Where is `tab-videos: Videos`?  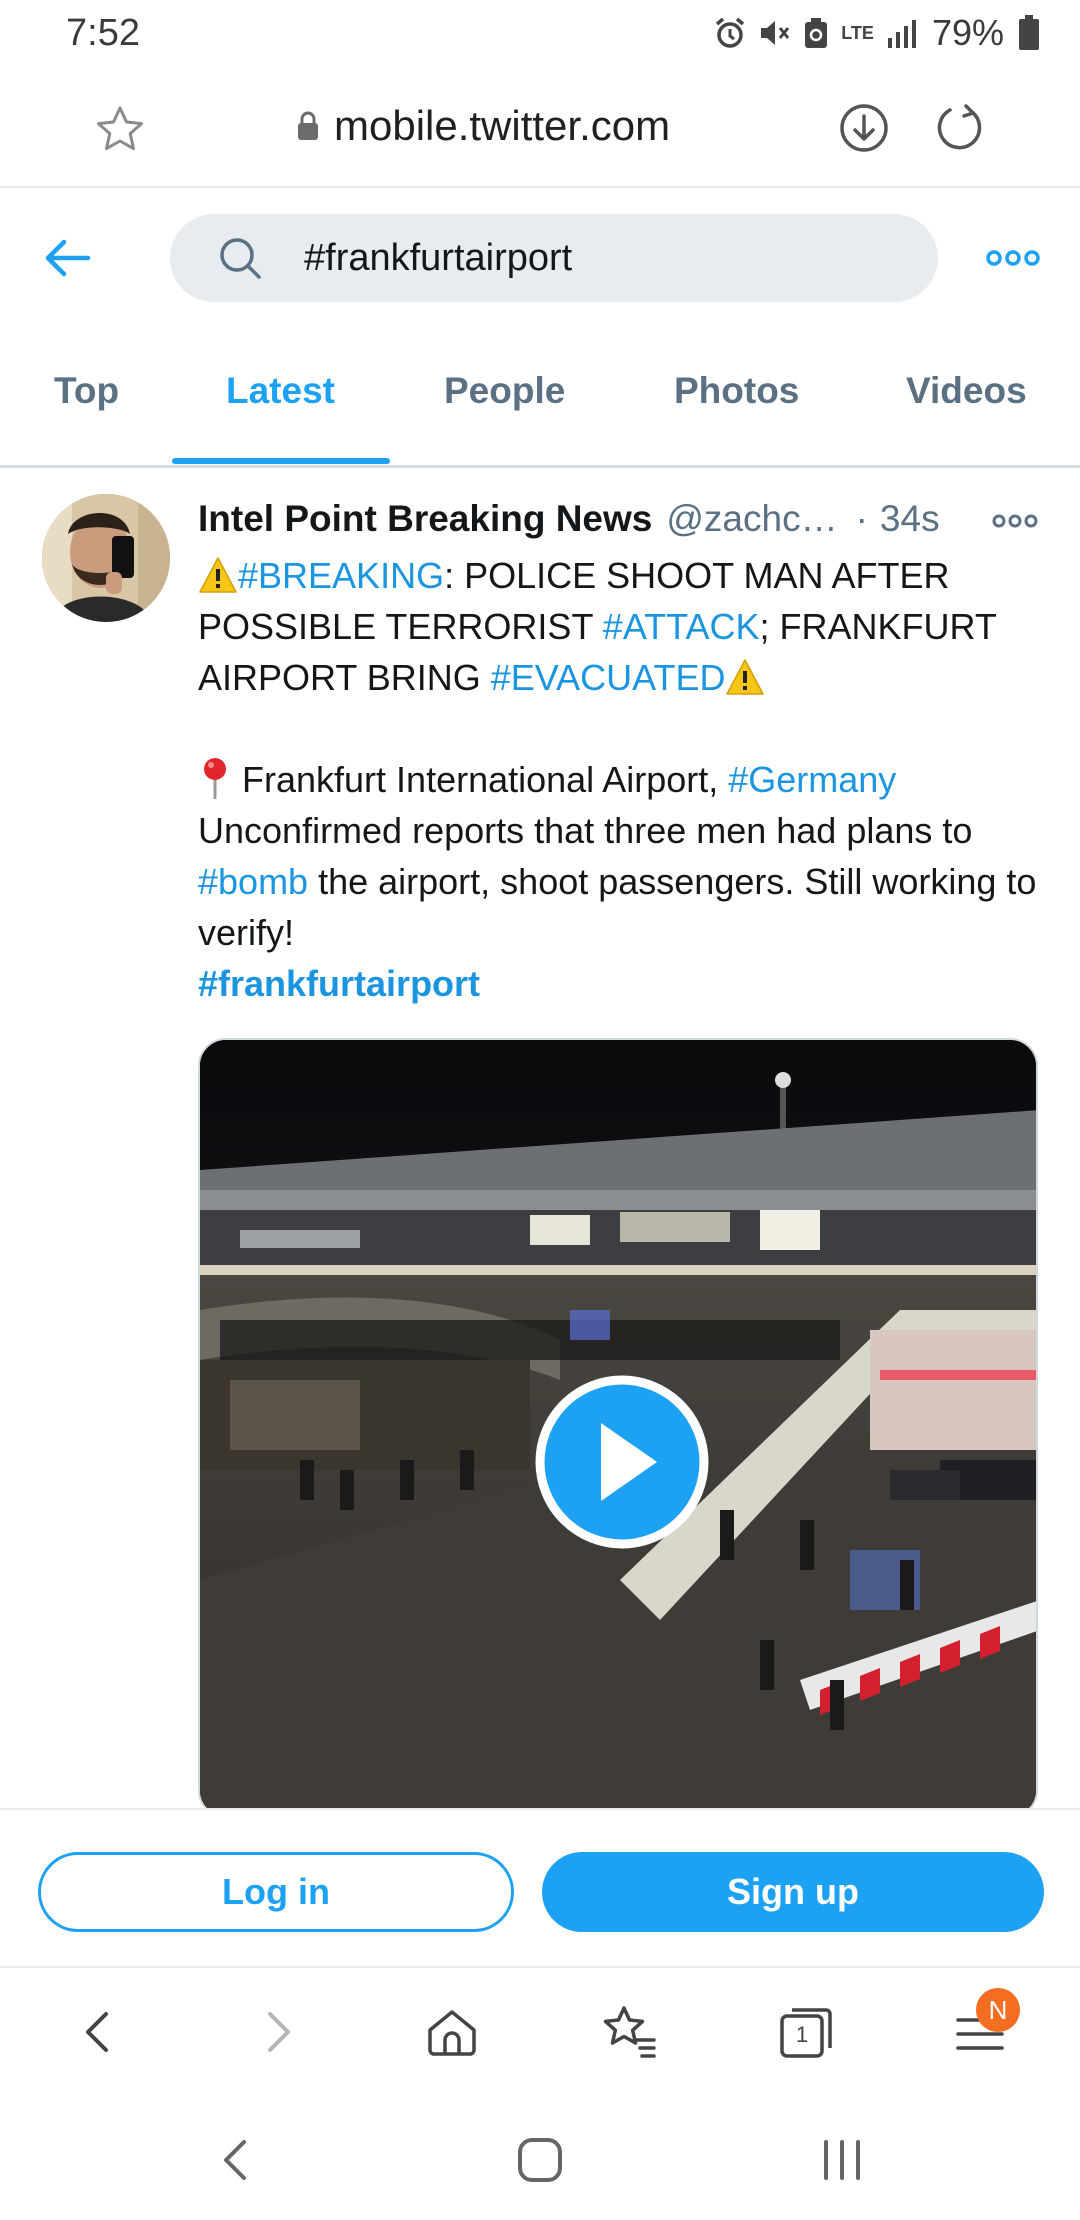 tab-videos: Videos is located at coordinates (966, 391).